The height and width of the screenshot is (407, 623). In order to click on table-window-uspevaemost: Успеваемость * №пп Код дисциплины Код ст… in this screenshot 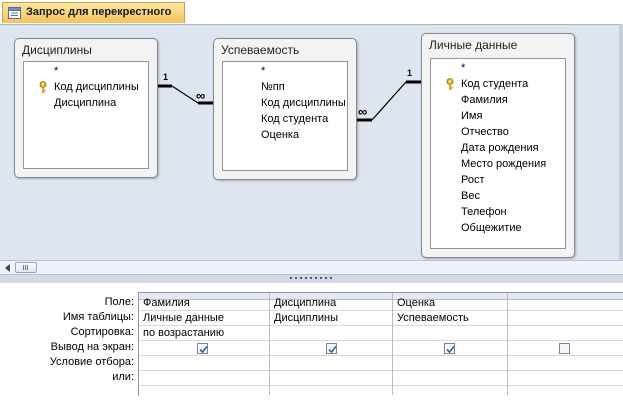, I will do `click(285, 109)`.